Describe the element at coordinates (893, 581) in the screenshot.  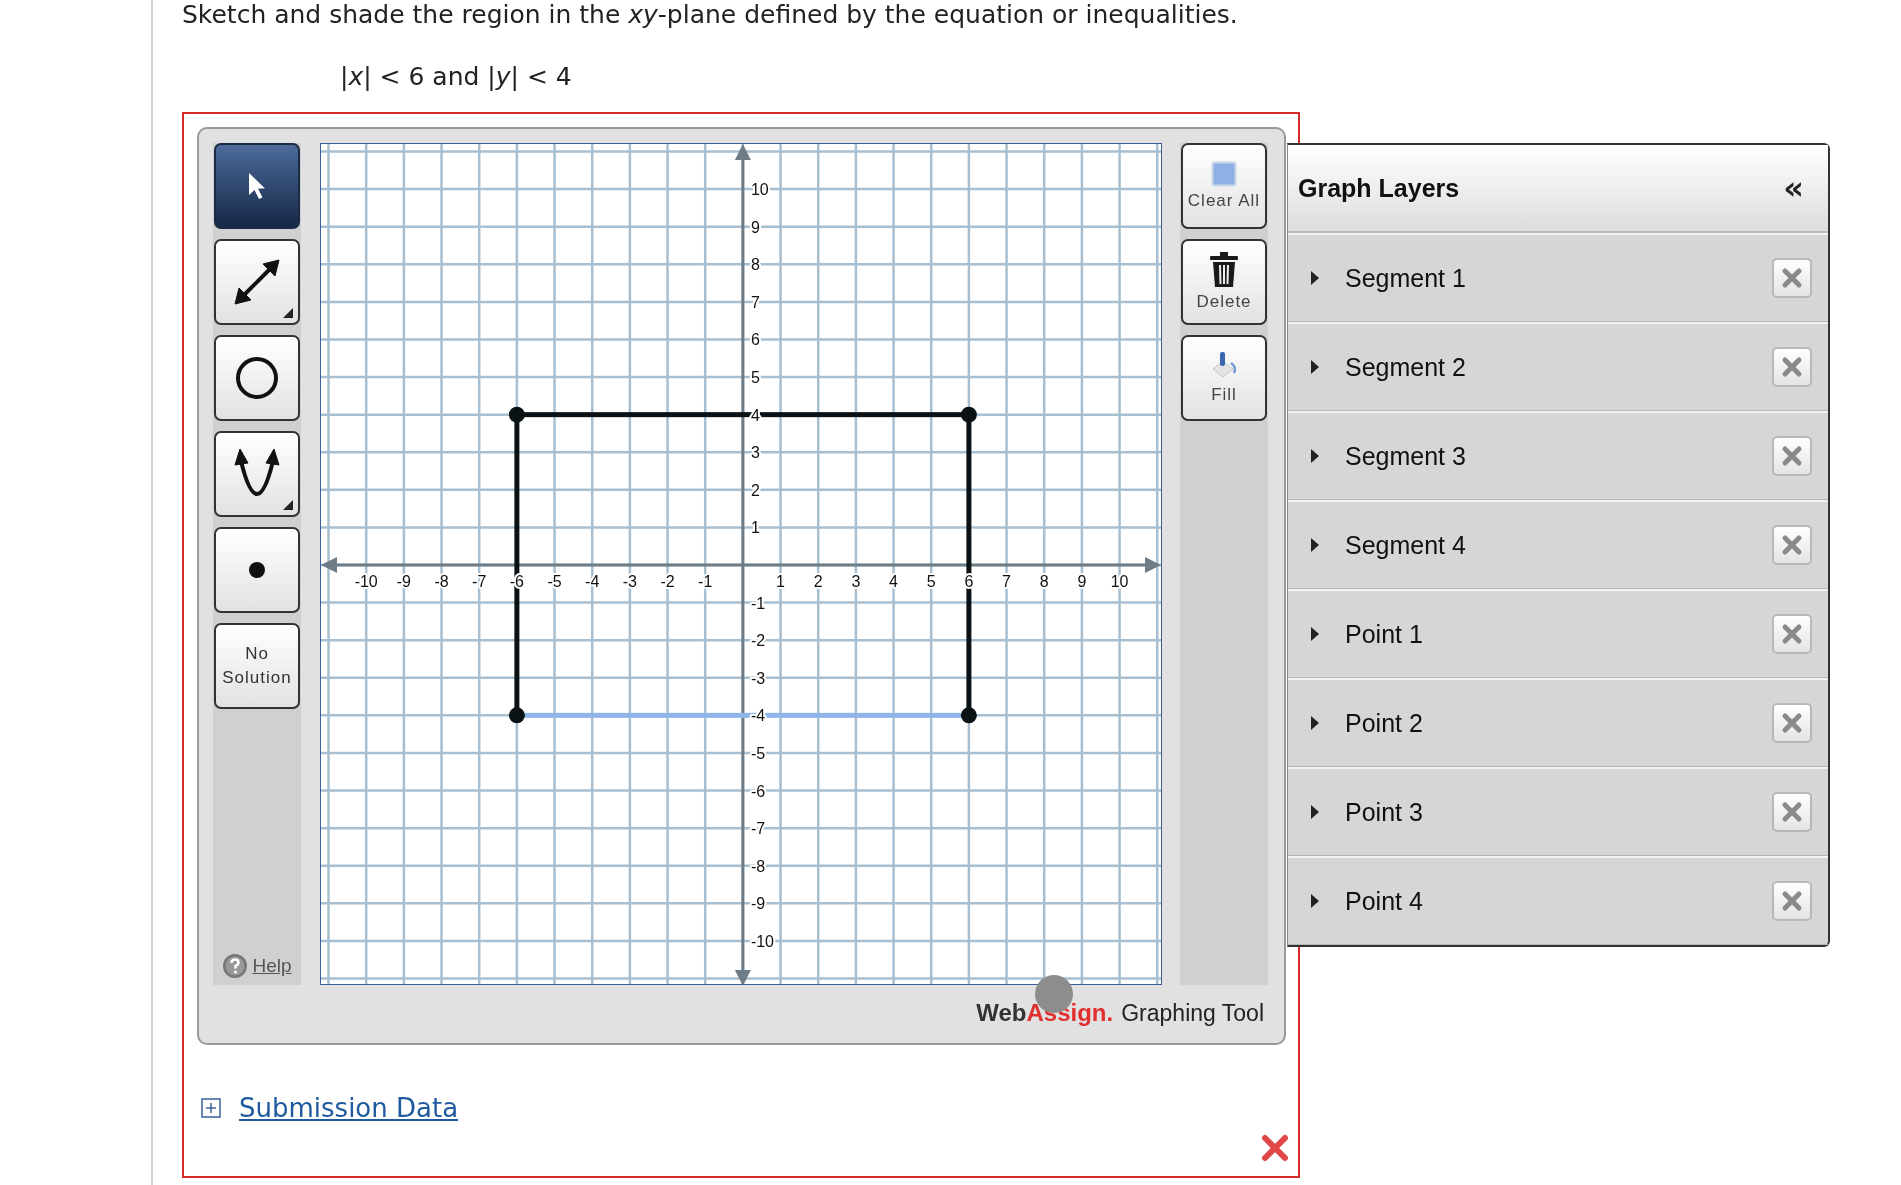
I see `x-tick-label: 4` at that location.